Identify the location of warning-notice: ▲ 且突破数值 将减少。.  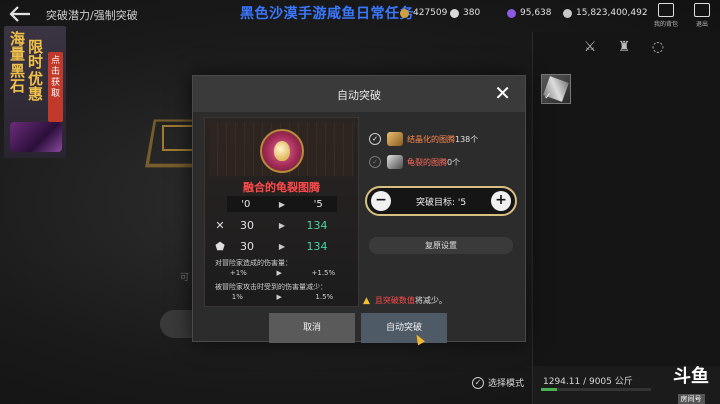
(405, 300).